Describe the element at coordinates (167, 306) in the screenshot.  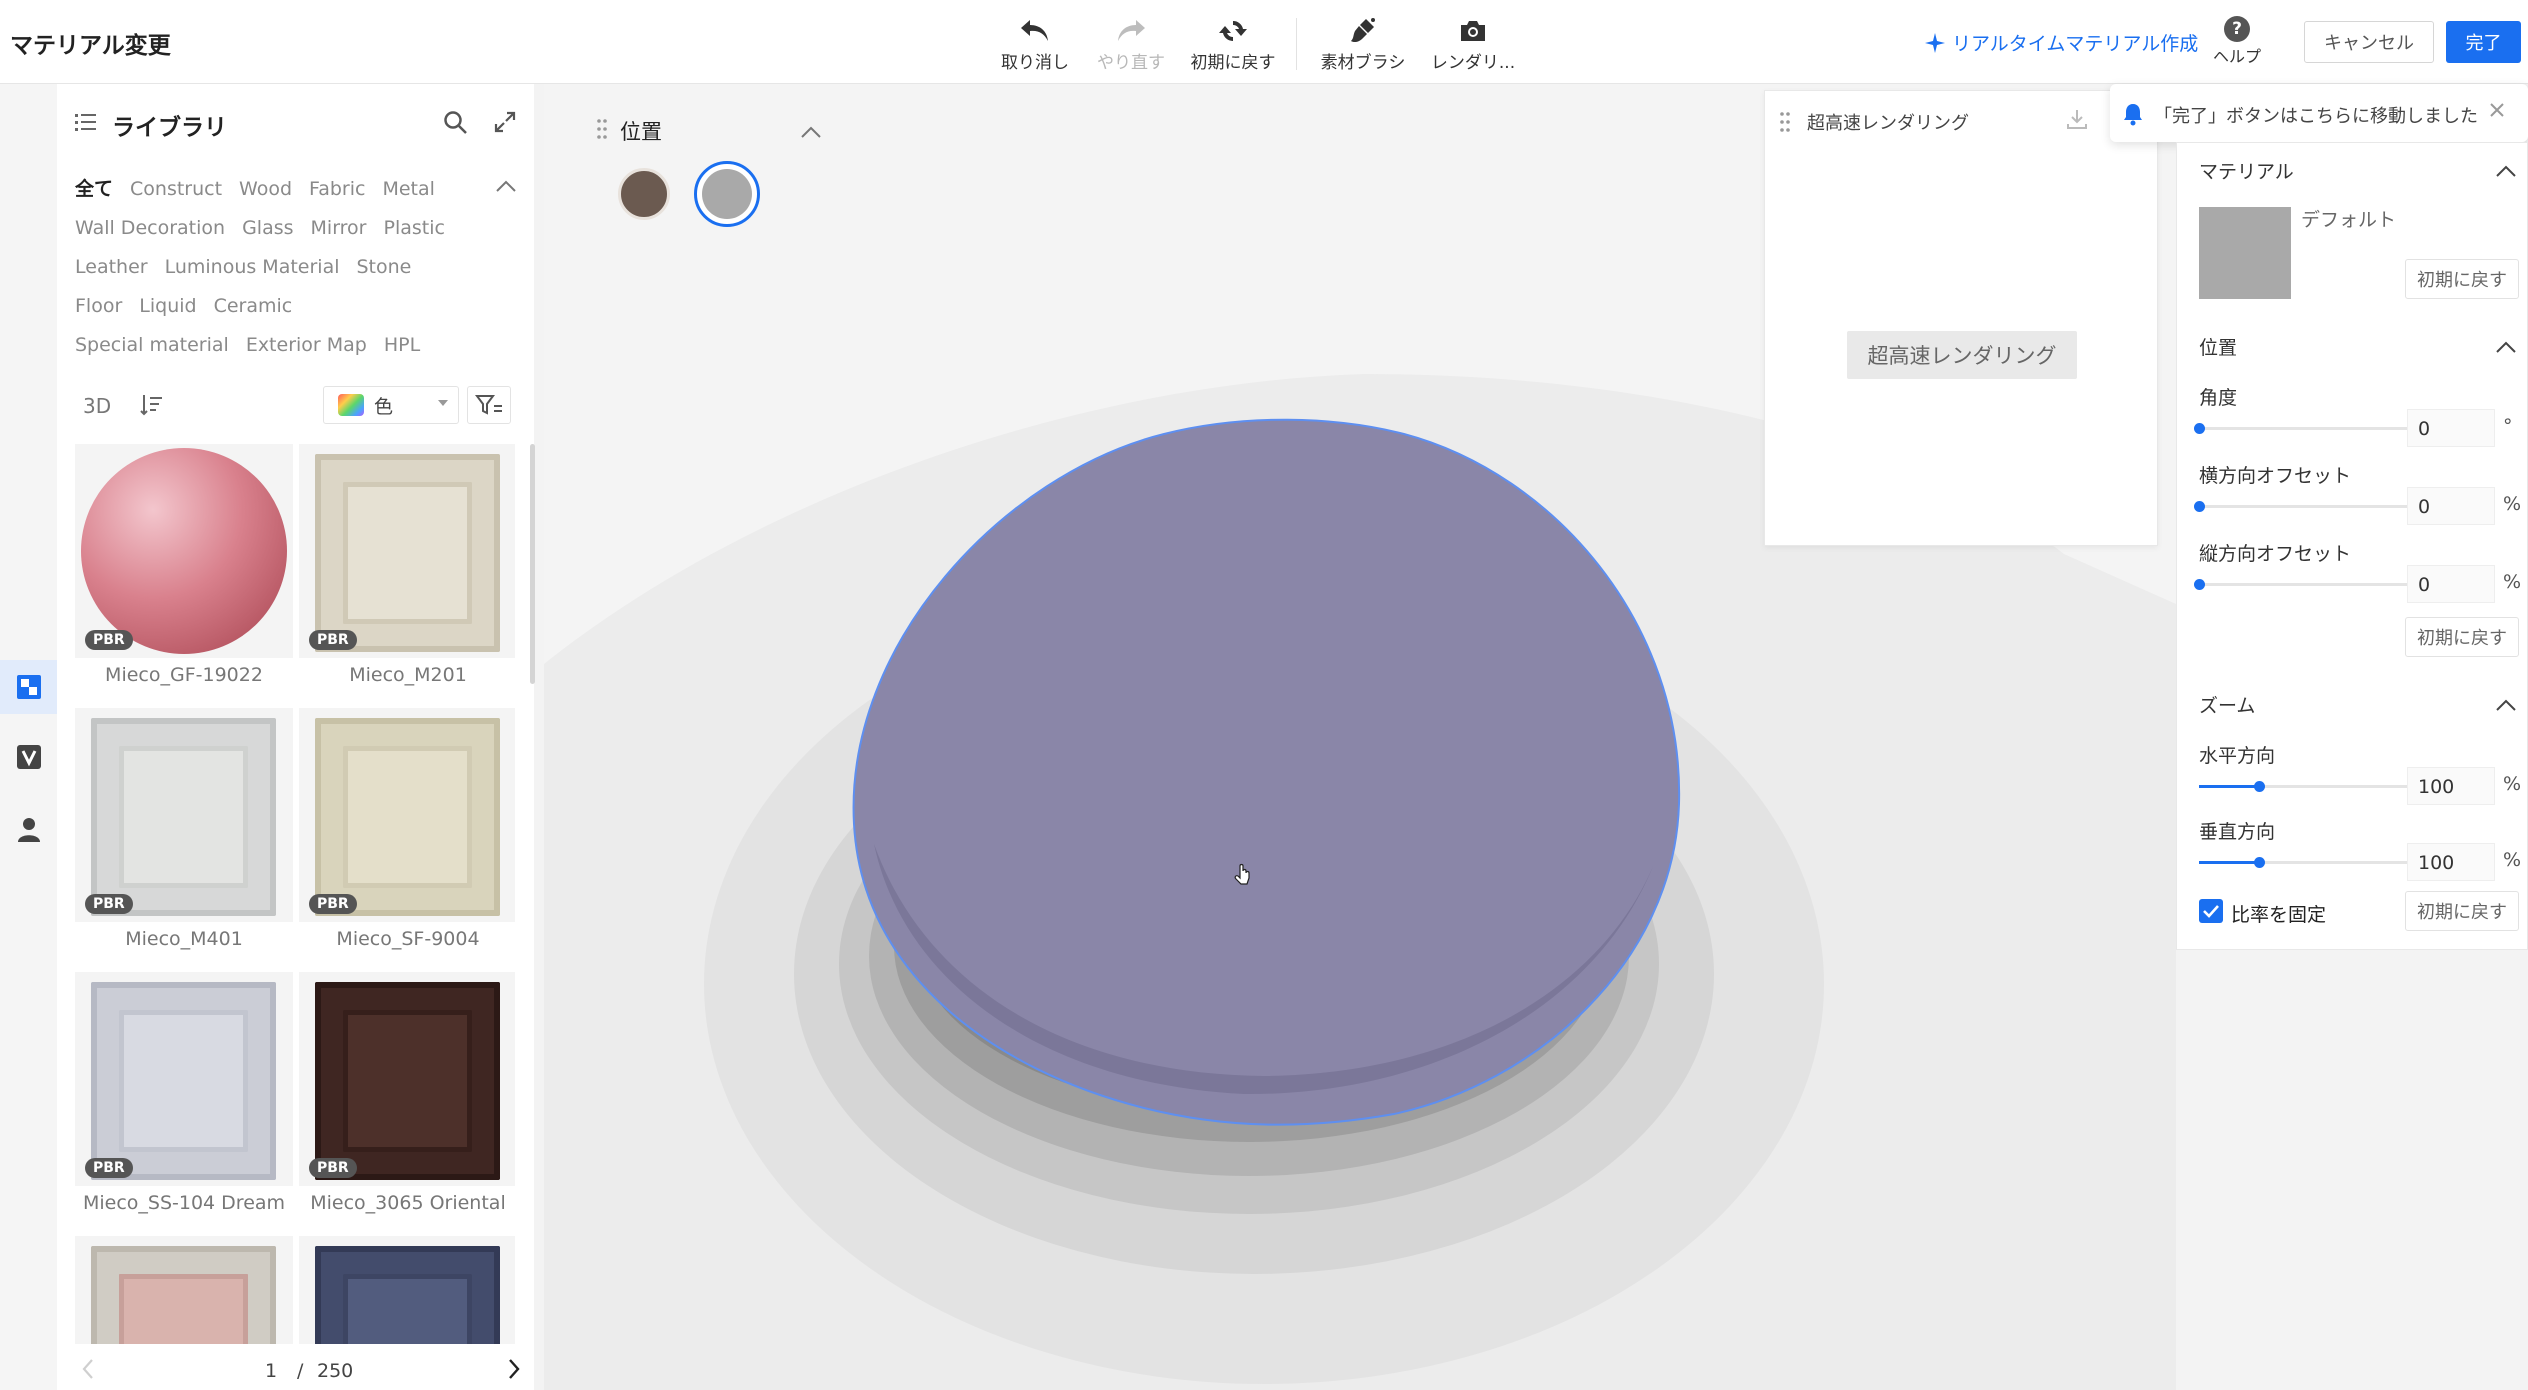
I see `category-item: Liquid` at that location.